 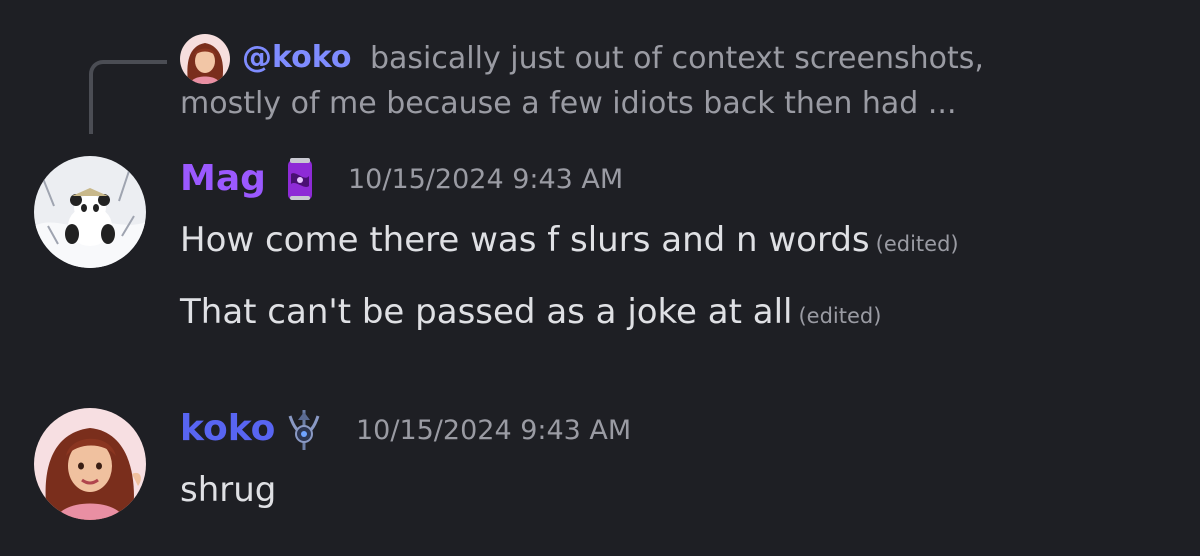 I want to click on koko-message-line-1: shrug, so click(x=228, y=490).